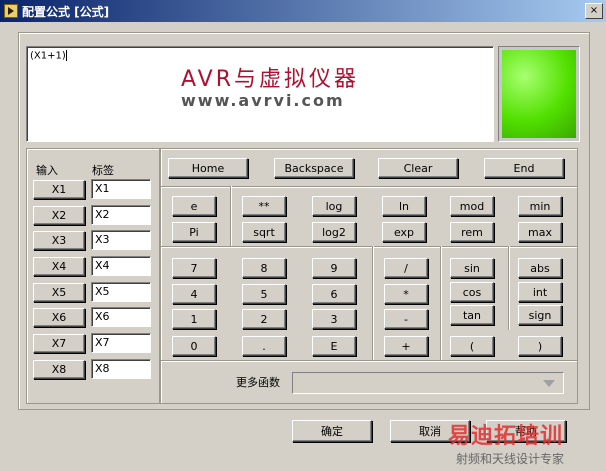  I want to click on digit-button-4: 4, so click(194, 294).